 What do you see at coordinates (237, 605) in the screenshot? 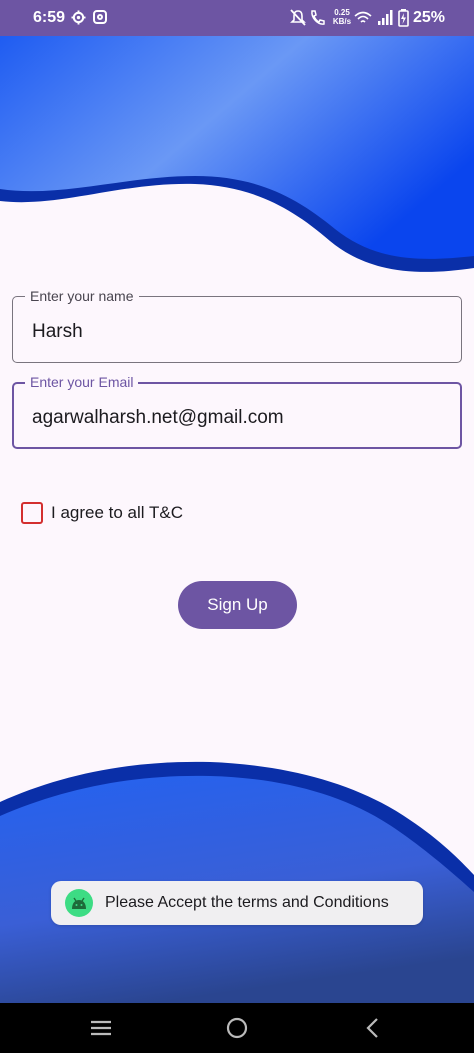
I see `sign-up-button: Sign Up` at bounding box center [237, 605].